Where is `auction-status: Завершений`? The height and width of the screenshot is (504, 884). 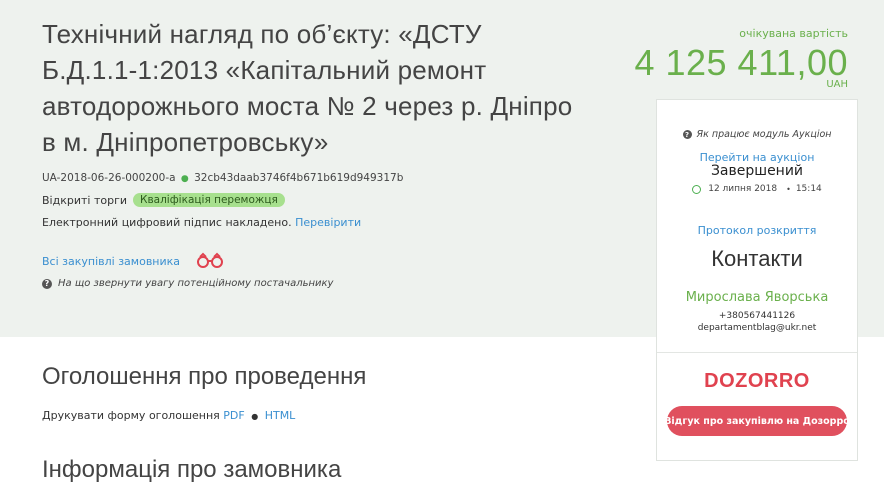 auction-status: Завершений is located at coordinates (757, 171).